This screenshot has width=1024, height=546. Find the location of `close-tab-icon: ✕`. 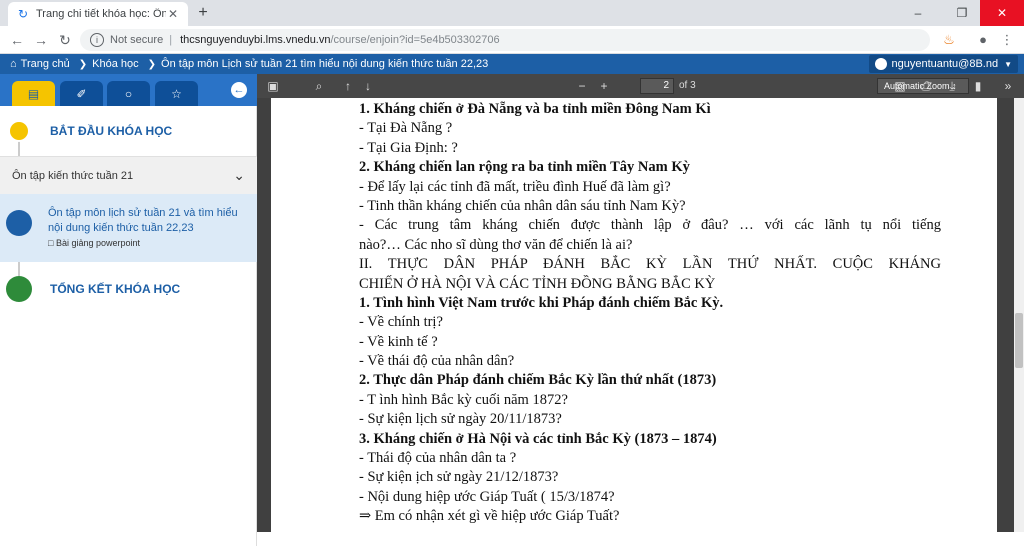

close-tab-icon: ✕ is located at coordinates (173, 14).